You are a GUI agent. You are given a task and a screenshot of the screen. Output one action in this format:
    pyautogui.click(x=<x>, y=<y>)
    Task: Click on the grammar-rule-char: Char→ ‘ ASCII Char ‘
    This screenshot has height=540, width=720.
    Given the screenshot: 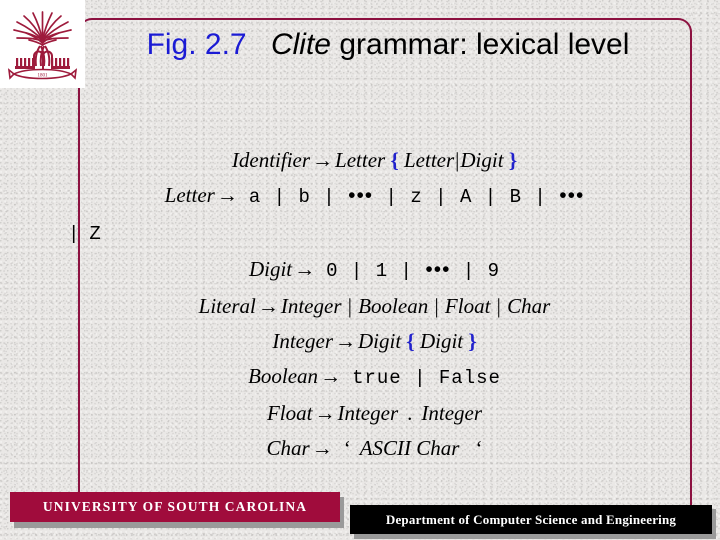 What is the action you would take?
    pyautogui.click(x=374, y=448)
    